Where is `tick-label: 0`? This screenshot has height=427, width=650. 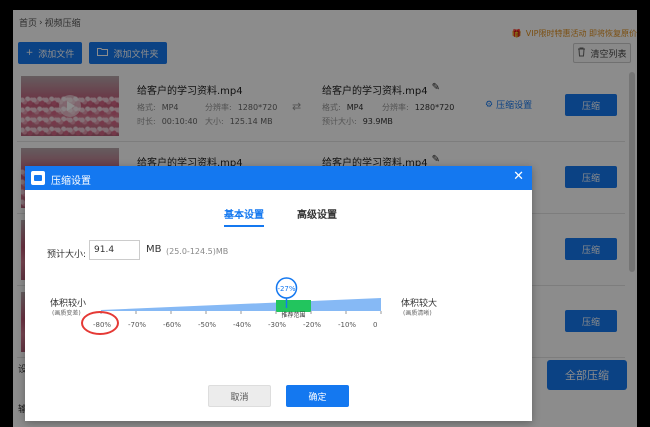 tick-label: 0 is located at coordinates (375, 325).